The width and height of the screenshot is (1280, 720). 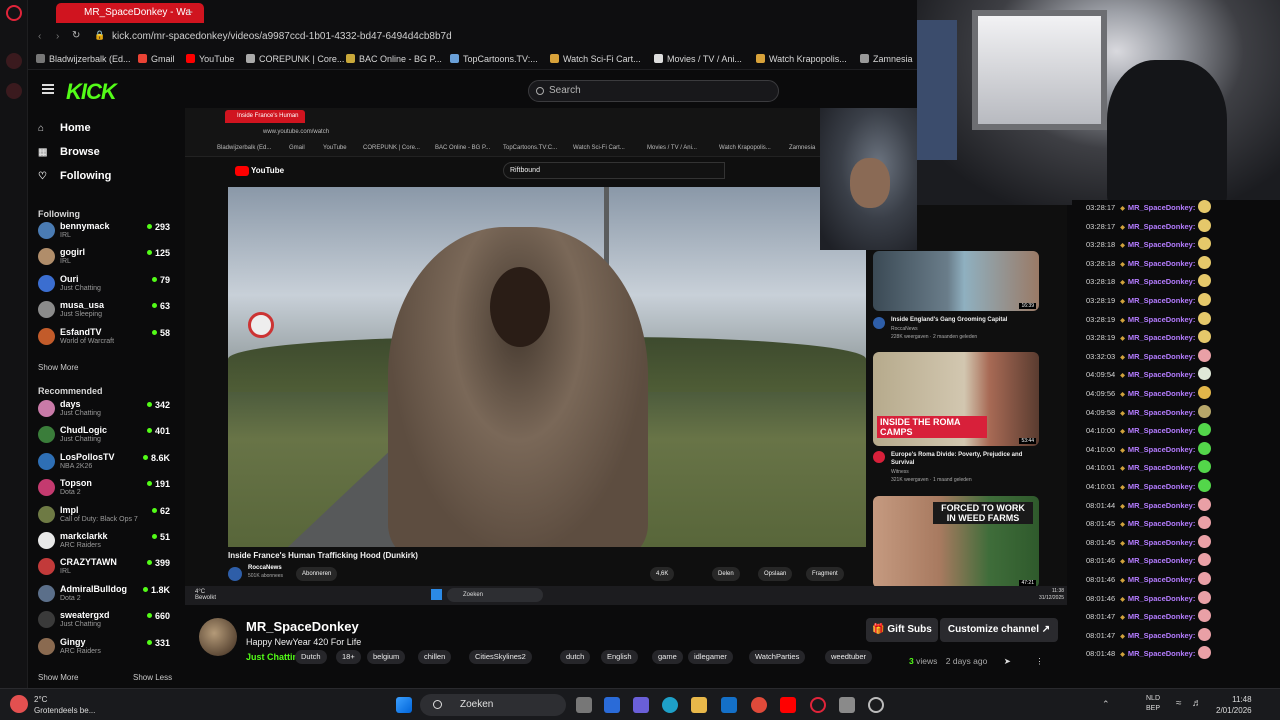 I want to click on sidebar-channel: gogirl IRL 125, so click(x=106, y=257).